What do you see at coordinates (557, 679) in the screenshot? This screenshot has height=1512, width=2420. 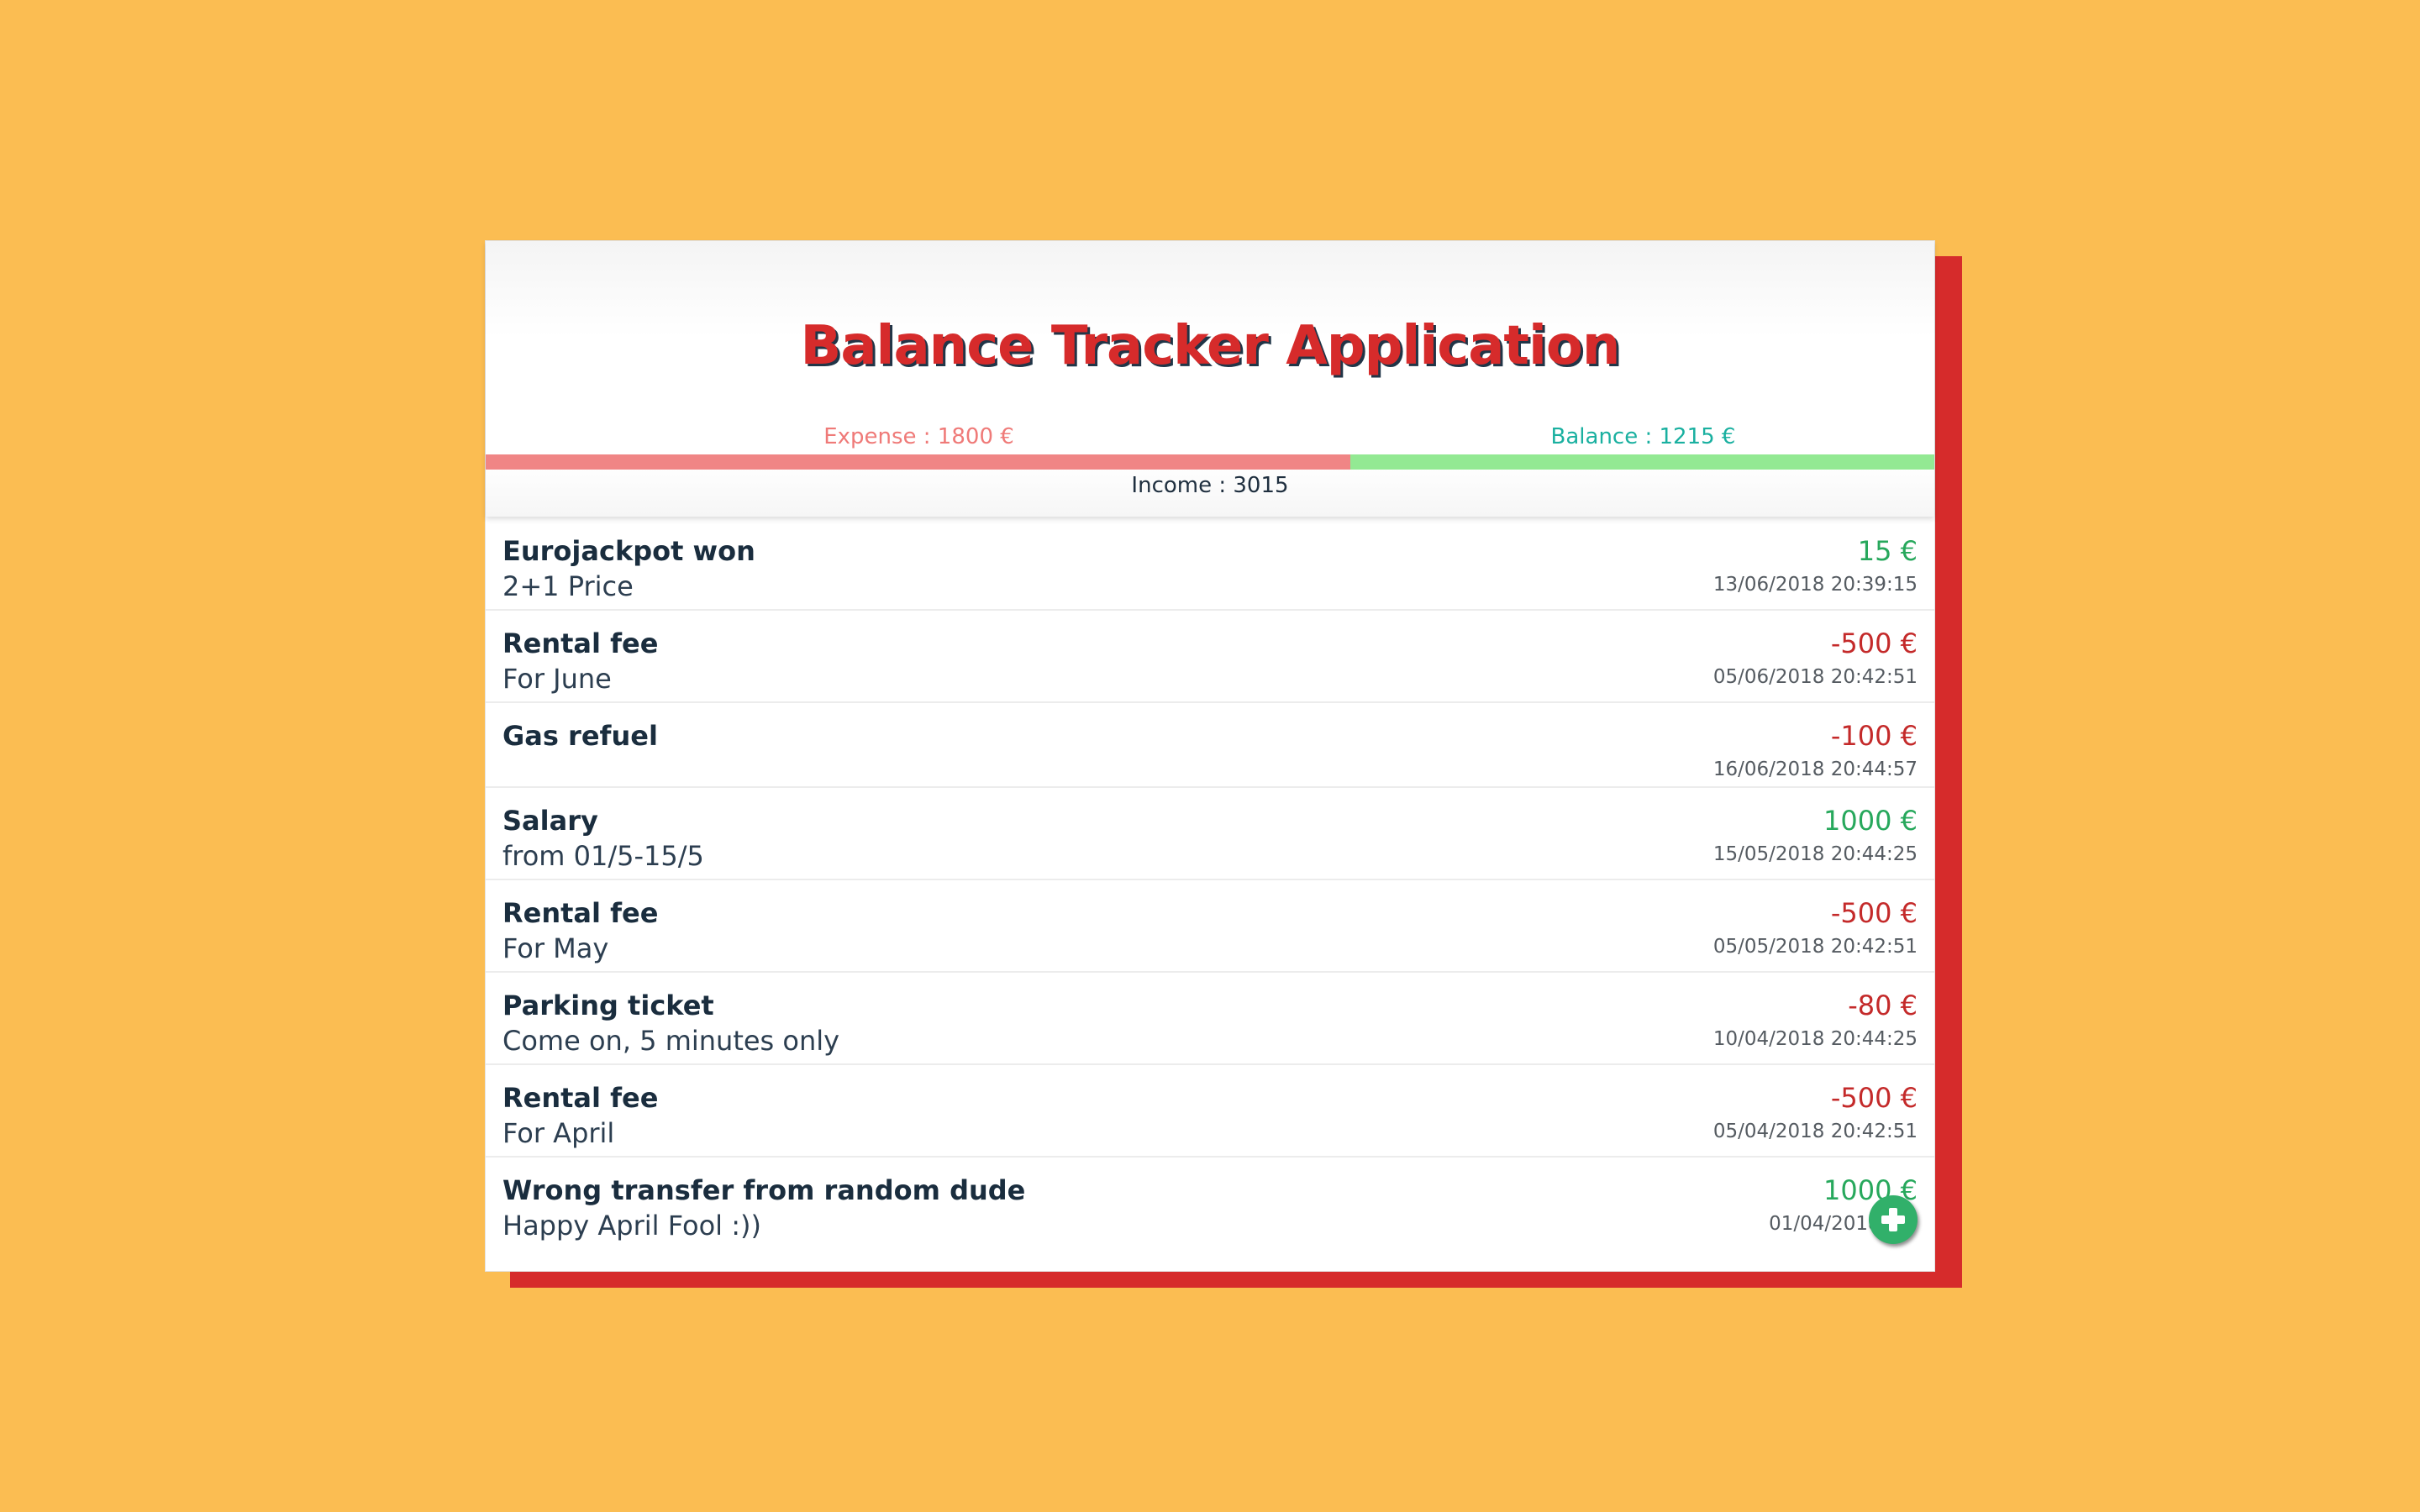 I see `transaction-description: For June` at bounding box center [557, 679].